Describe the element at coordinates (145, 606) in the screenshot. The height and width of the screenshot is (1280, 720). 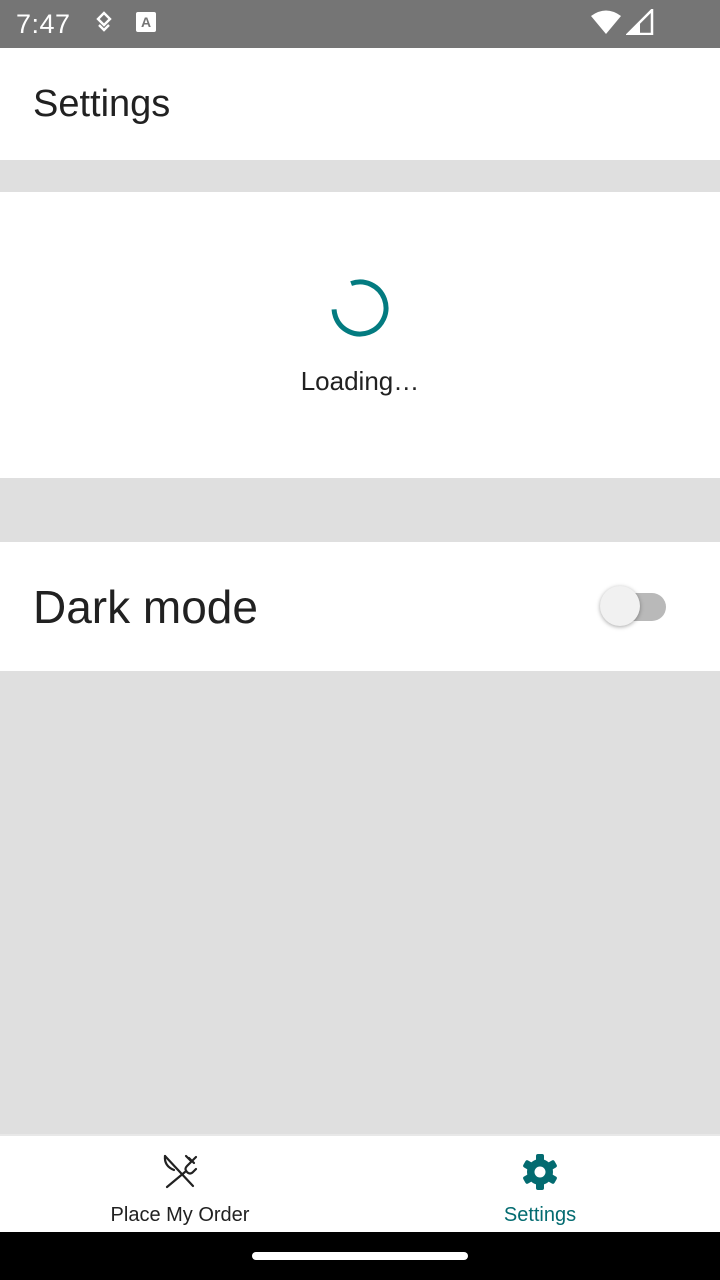
I see `dark-mode-label: Dark mode` at that location.